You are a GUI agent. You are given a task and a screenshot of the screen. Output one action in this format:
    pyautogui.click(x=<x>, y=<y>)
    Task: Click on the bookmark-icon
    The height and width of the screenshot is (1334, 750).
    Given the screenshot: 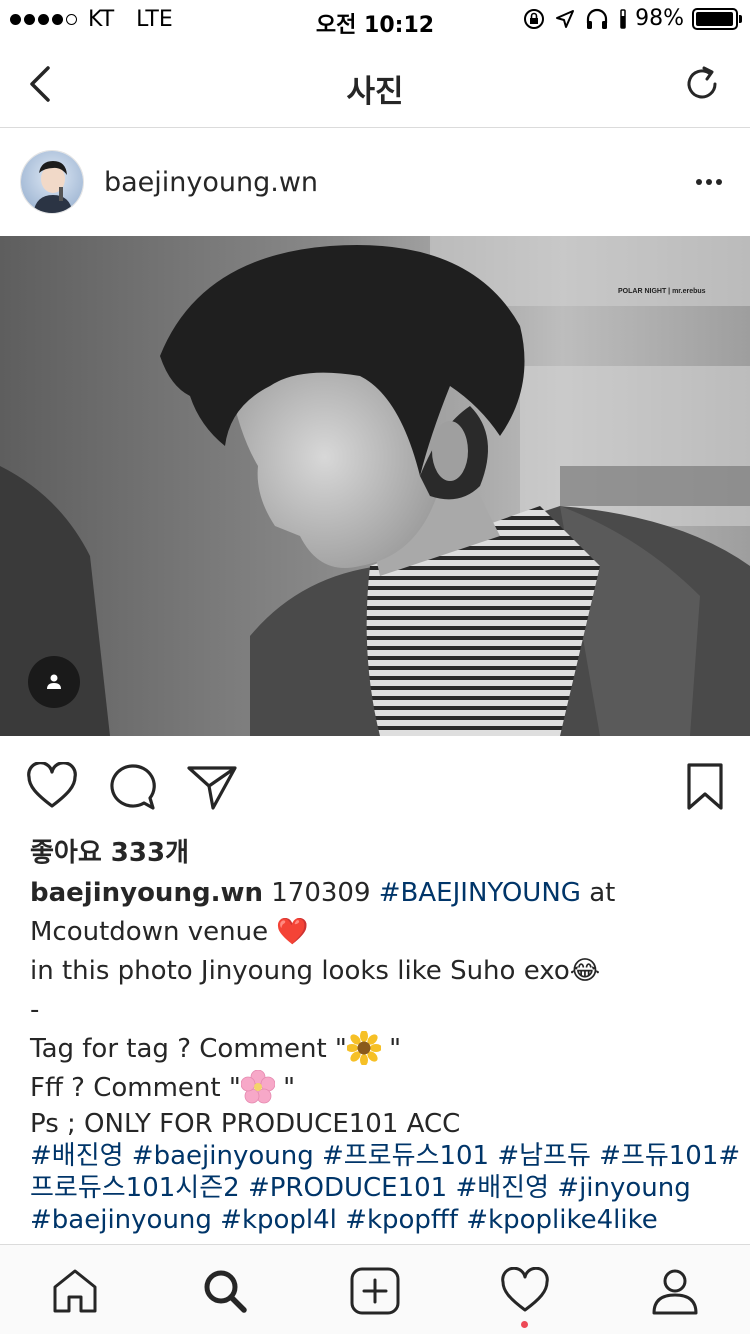 What is the action you would take?
    pyautogui.click(x=705, y=786)
    